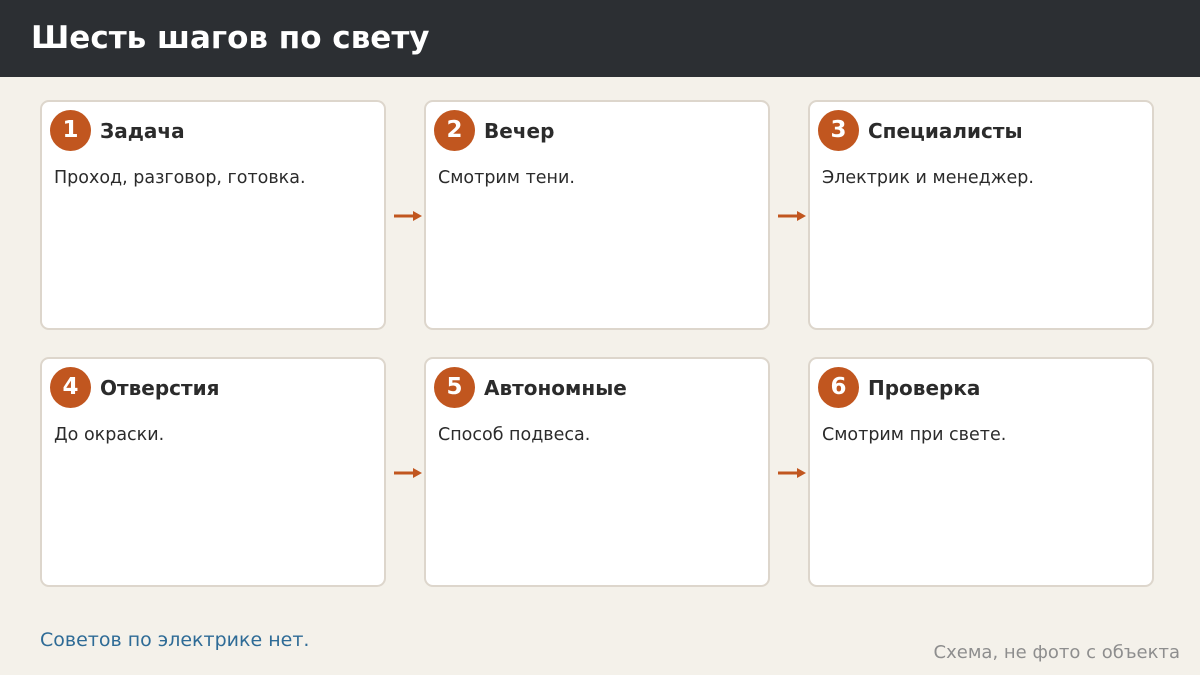 The width and height of the screenshot is (1200, 675). Describe the element at coordinates (945, 131) in the screenshot. I see `step-title: Специалисты` at that location.